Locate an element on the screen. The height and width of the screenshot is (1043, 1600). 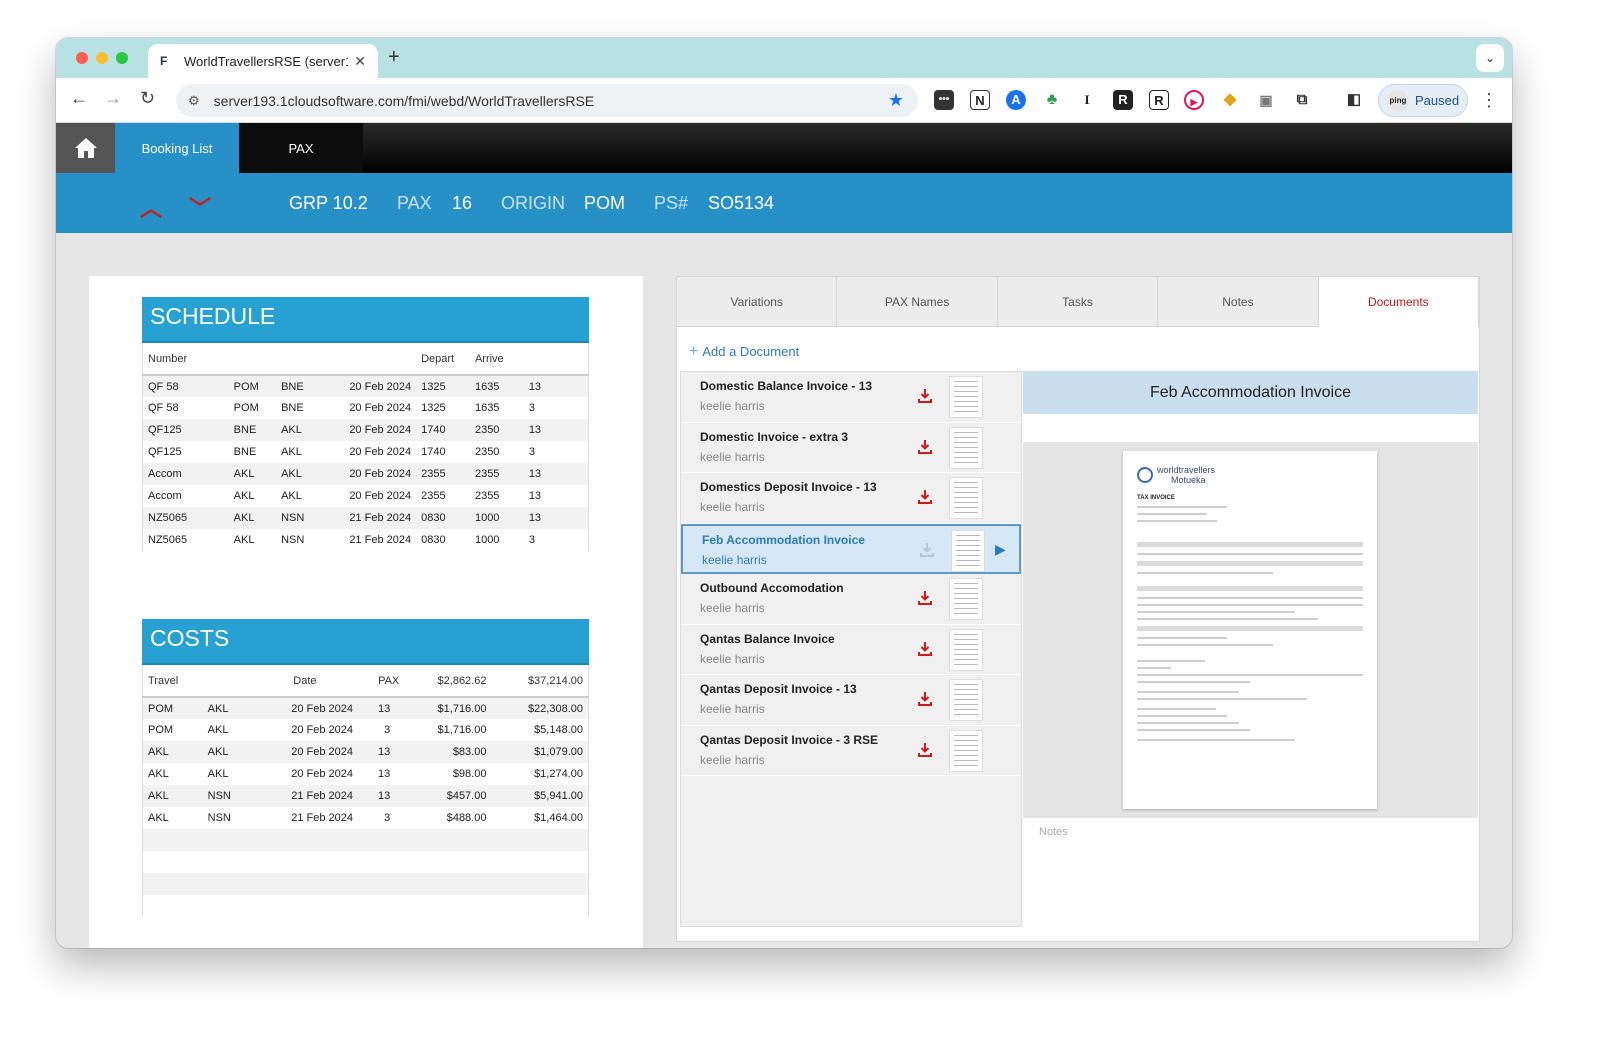
schedule-header-row: Number Depart Arrive is located at coordinates (365, 359).